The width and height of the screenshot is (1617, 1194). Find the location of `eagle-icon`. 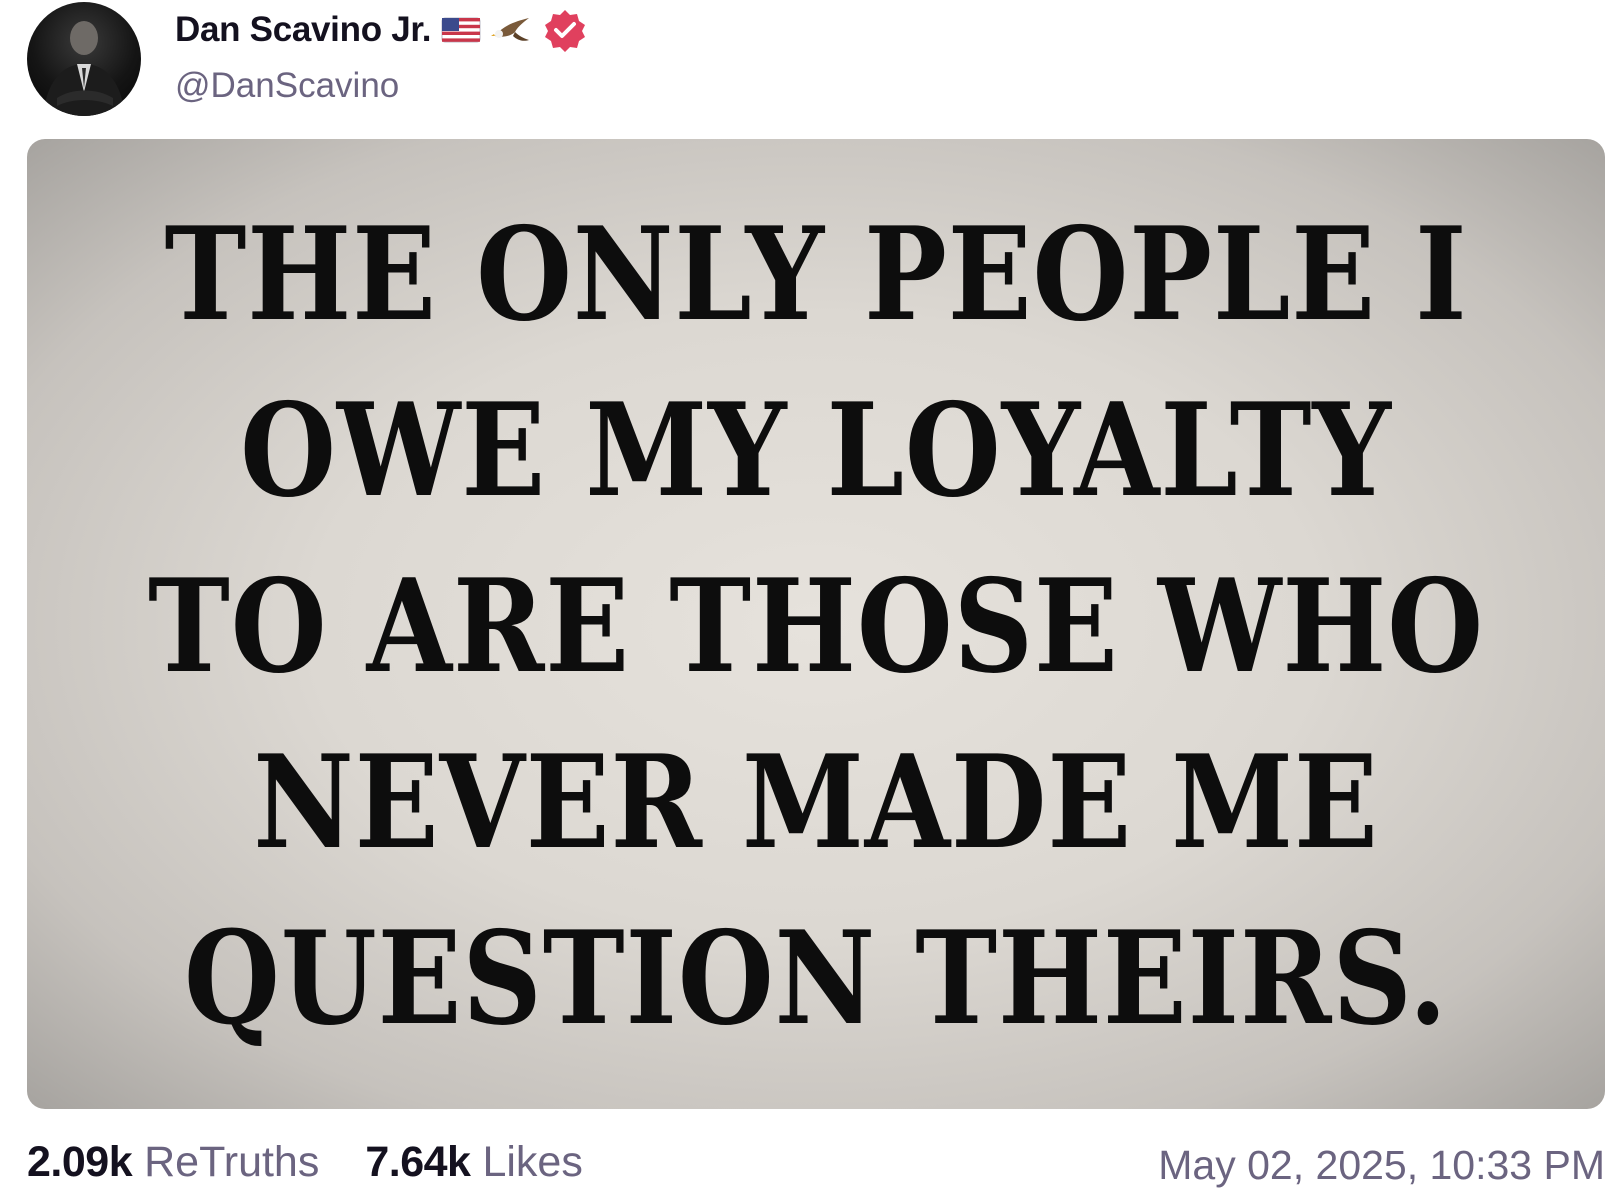

eagle-icon is located at coordinates (511, 30).